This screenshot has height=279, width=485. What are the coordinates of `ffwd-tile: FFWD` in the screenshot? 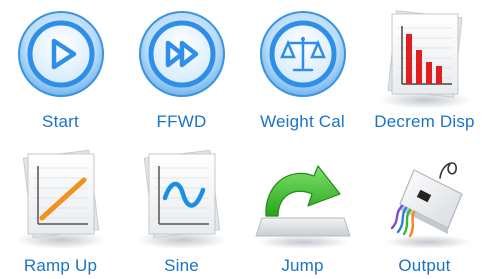 It's located at (181, 69).